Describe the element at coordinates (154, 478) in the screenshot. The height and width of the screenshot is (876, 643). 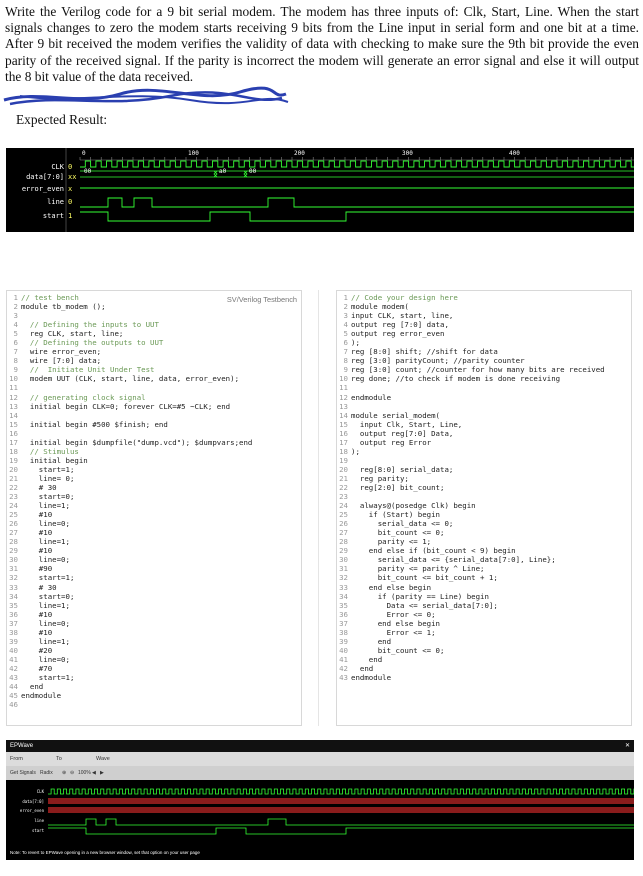
I see `code-line: 21 line= 0;` at that location.